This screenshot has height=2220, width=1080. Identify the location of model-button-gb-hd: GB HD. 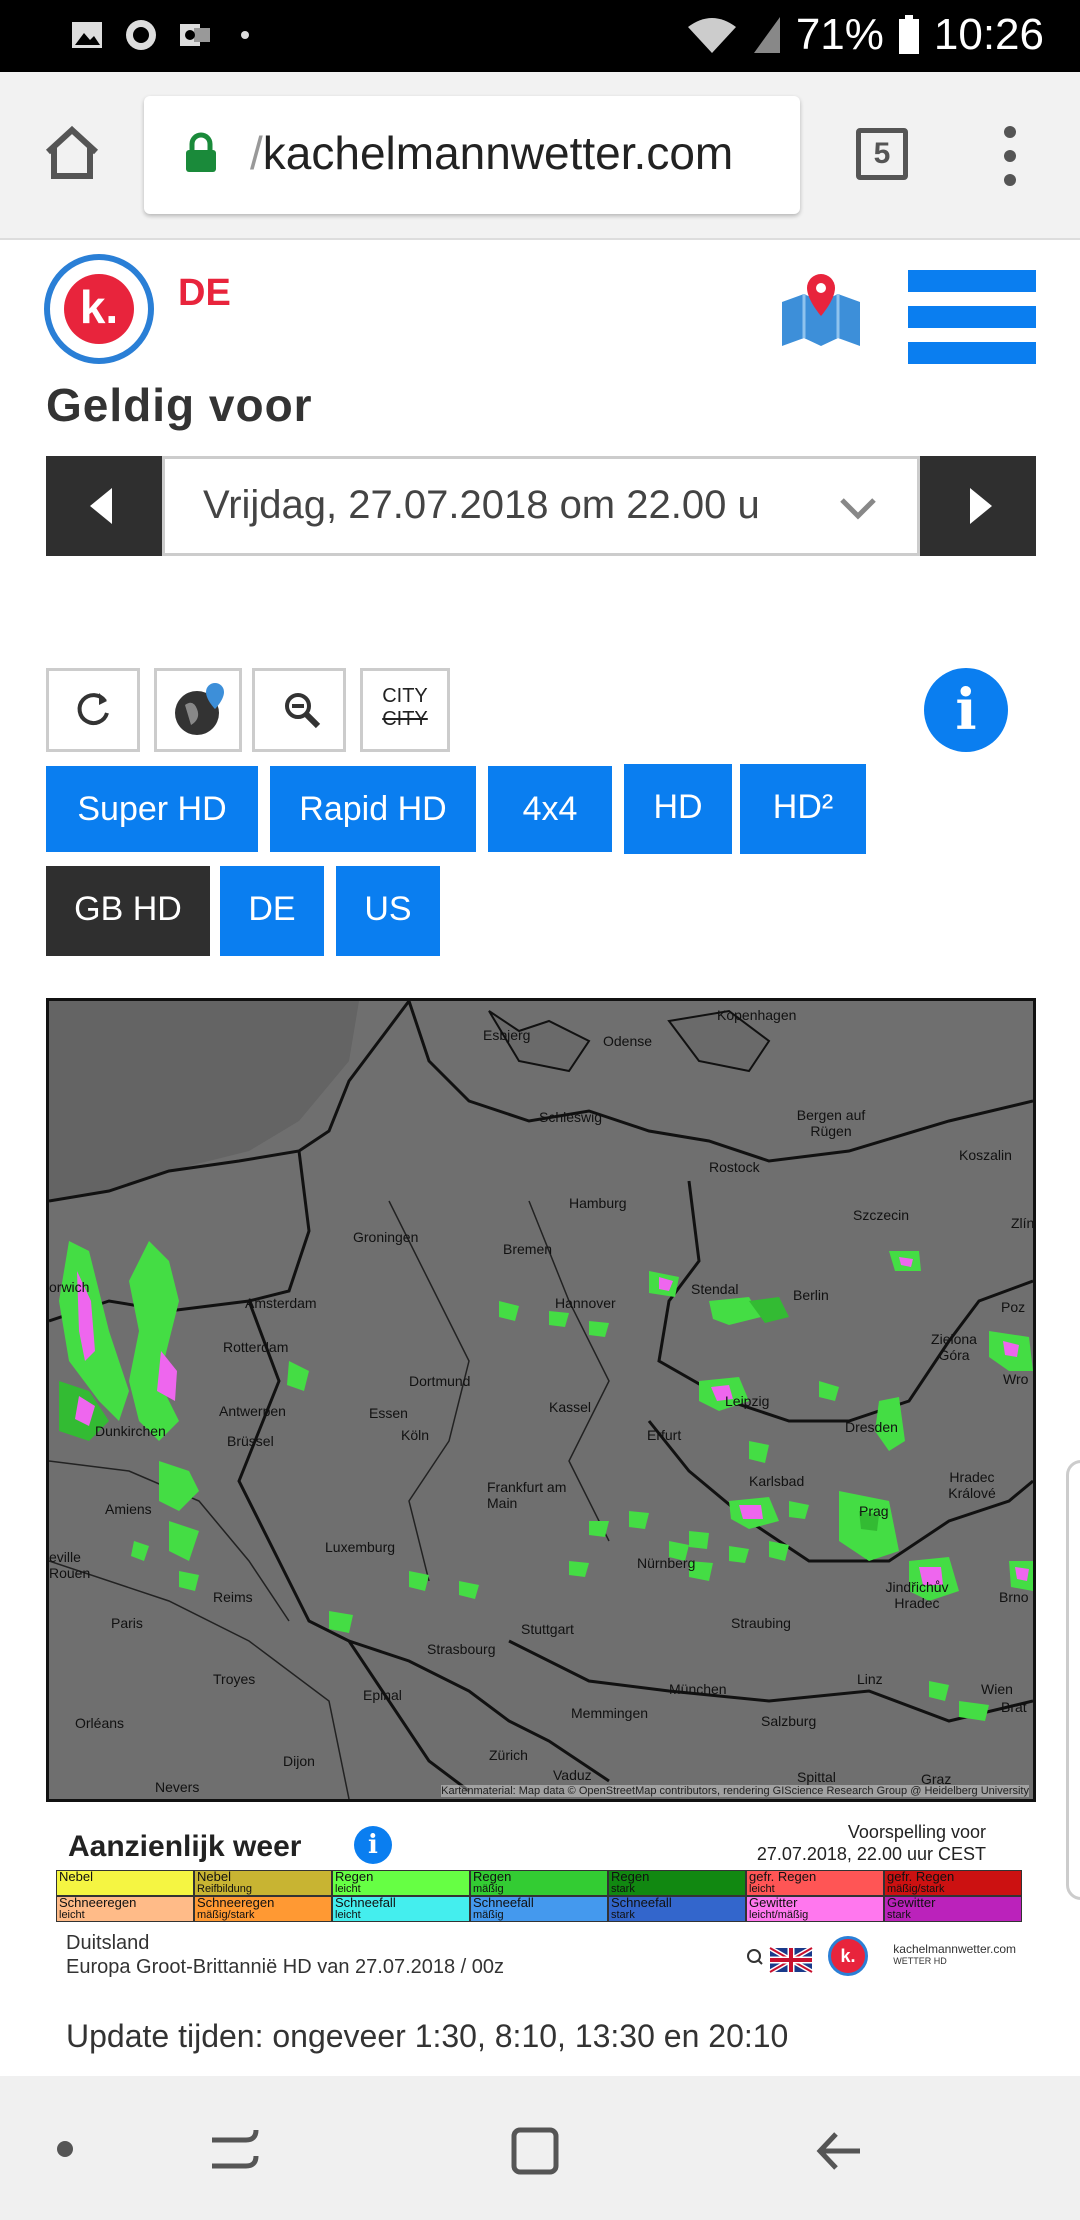
(128, 911).